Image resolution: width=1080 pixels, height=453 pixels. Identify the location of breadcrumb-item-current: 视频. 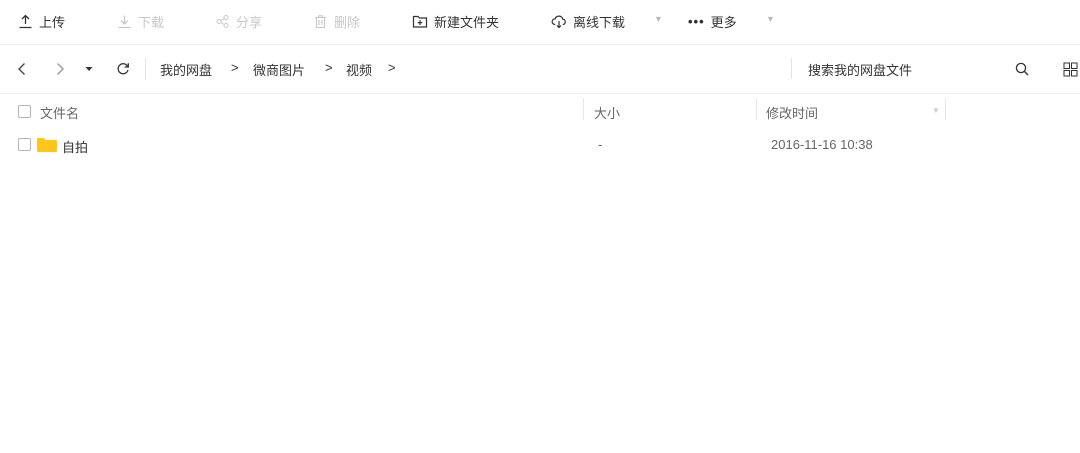
(359, 70).